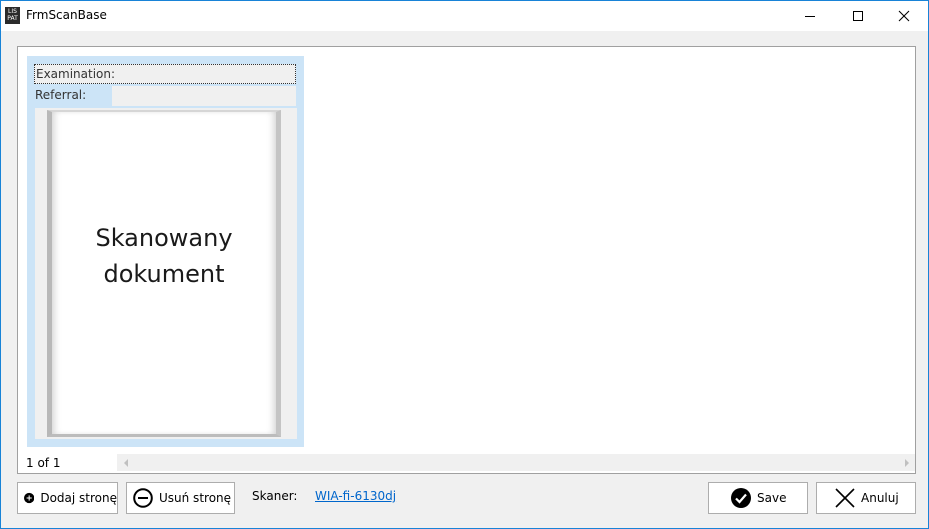  I want to click on app-logo-text-bottom: PAT, so click(12, 18).